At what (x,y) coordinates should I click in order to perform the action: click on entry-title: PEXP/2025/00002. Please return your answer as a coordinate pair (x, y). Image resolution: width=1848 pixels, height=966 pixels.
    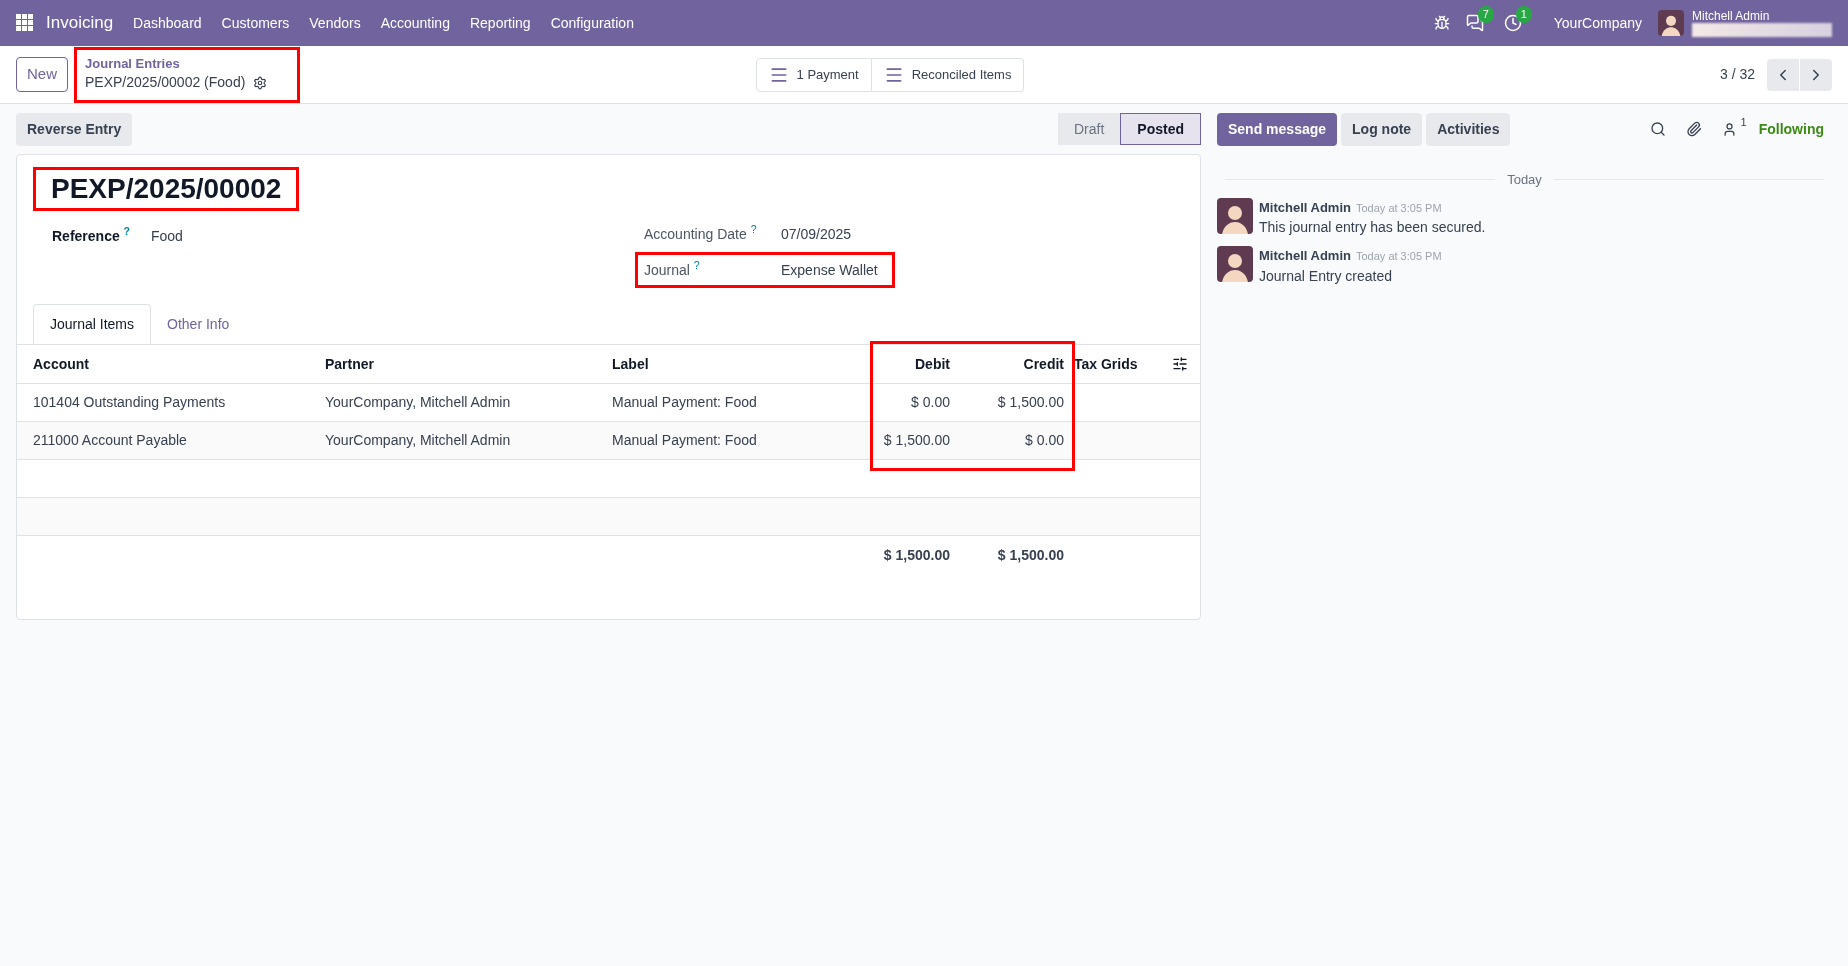
    Looking at the image, I should click on (166, 189).